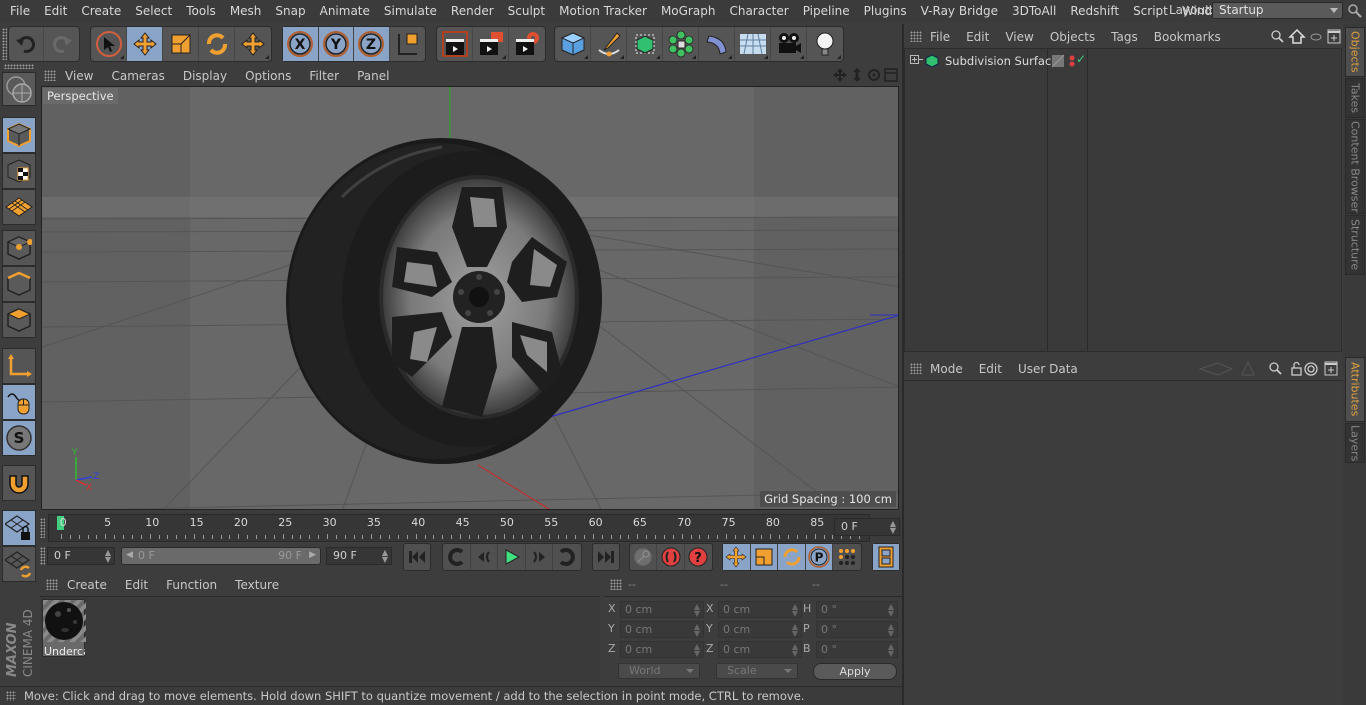 The height and width of the screenshot is (705, 1366). Describe the element at coordinates (217, 44) in the screenshot. I see `rotate-tool-button` at that location.